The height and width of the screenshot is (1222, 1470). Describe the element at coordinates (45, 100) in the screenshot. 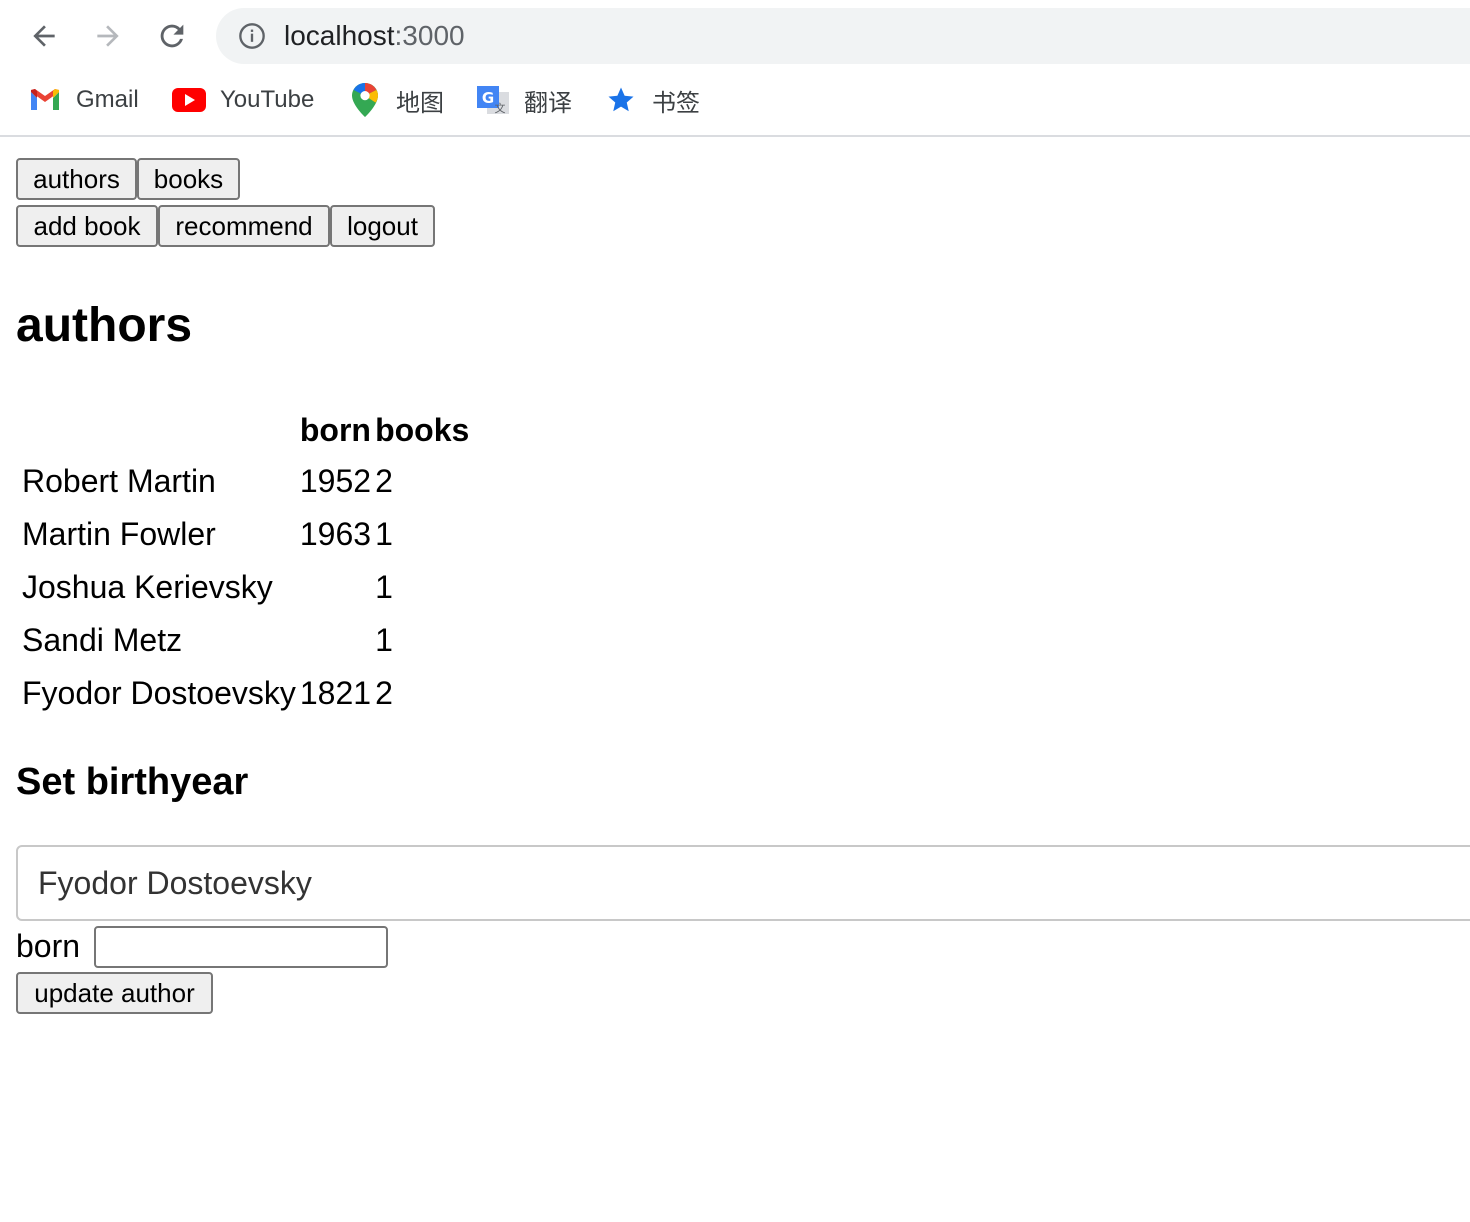

I see `gmail-icon` at that location.